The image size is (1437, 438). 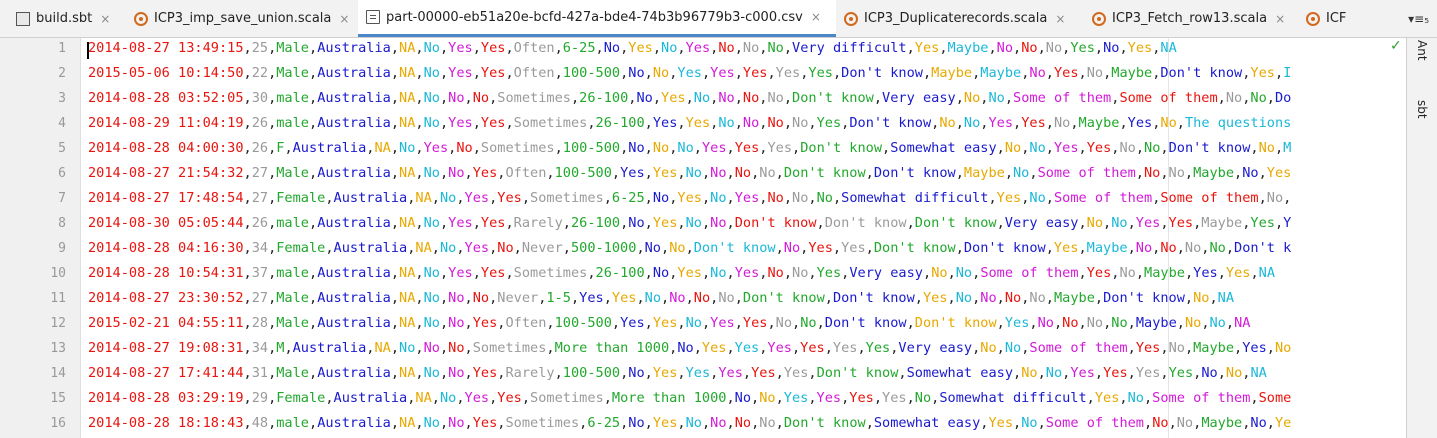 What do you see at coordinates (67, 18) in the screenshot?
I see `tab-0: build.sbt ×` at bounding box center [67, 18].